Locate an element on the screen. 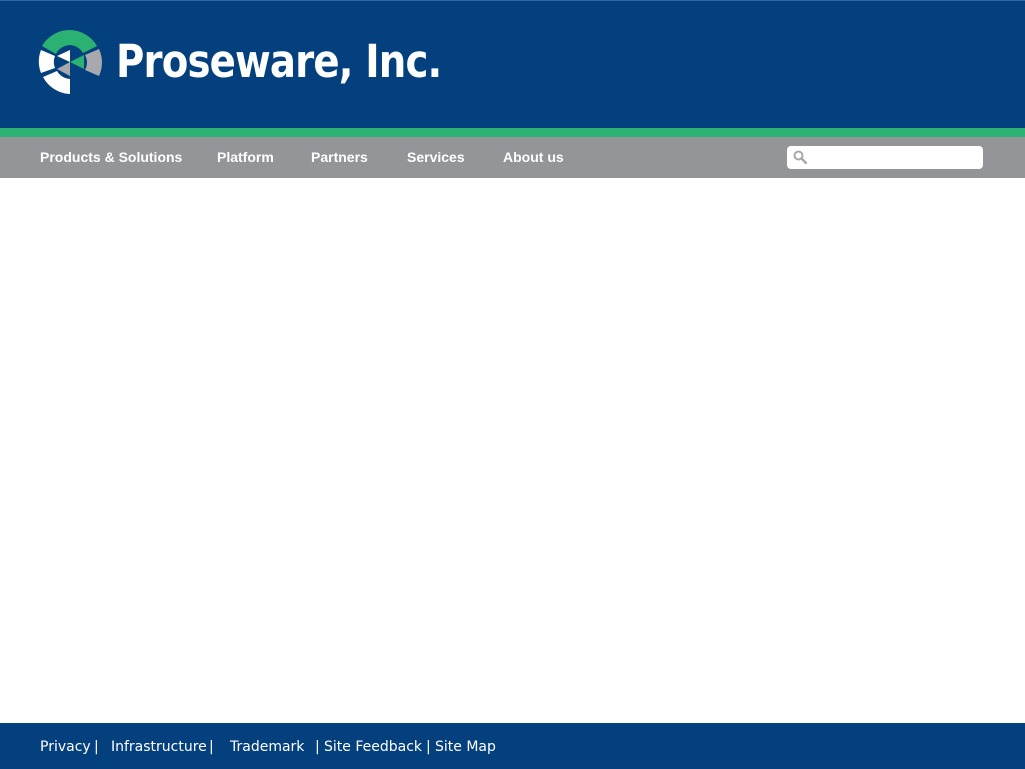 The height and width of the screenshot is (769, 1025). nav-item-about-us: About us is located at coordinates (533, 157).